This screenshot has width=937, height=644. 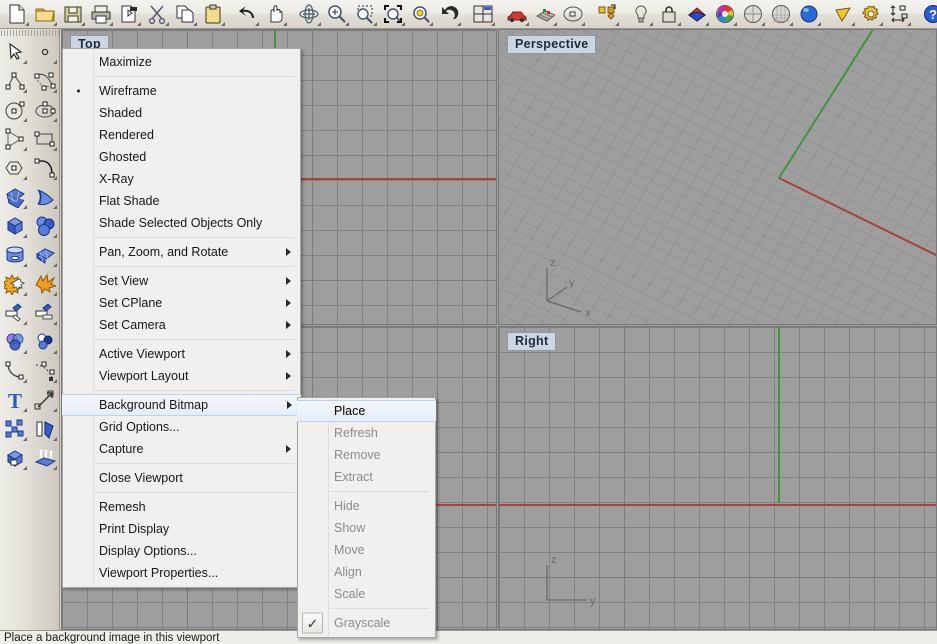 What do you see at coordinates (247, 14) in the screenshot?
I see `undo-arrow-icon` at bounding box center [247, 14].